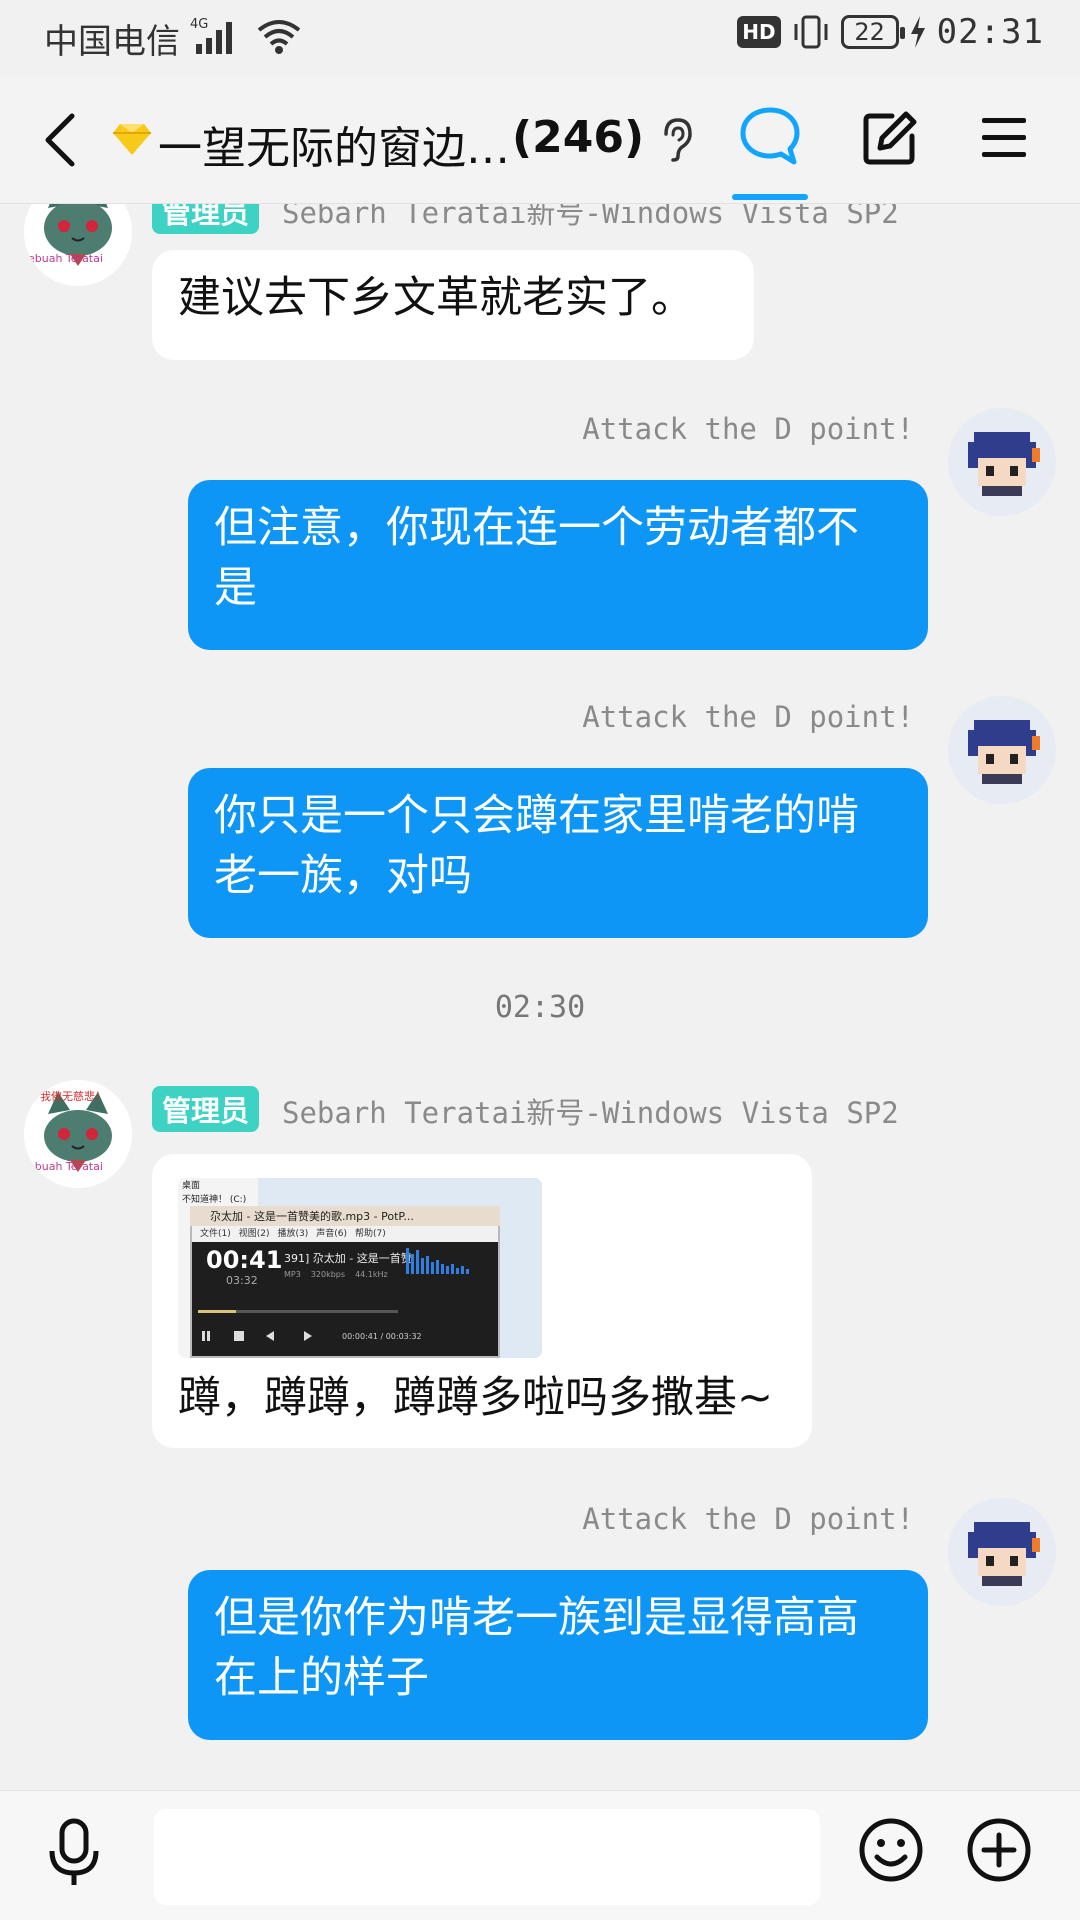  What do you see at coordinates (191, 1186) in the screenshot?
I see `desktop-label: 桌面` at bounding box center [191, 1186].